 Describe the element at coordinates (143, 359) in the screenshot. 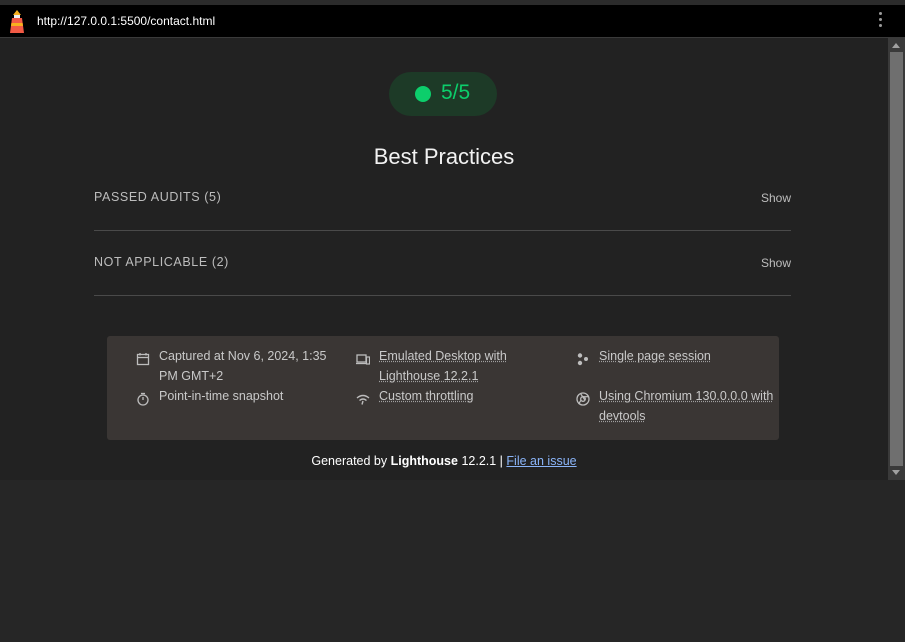

I see `calendar-icon` at that location.